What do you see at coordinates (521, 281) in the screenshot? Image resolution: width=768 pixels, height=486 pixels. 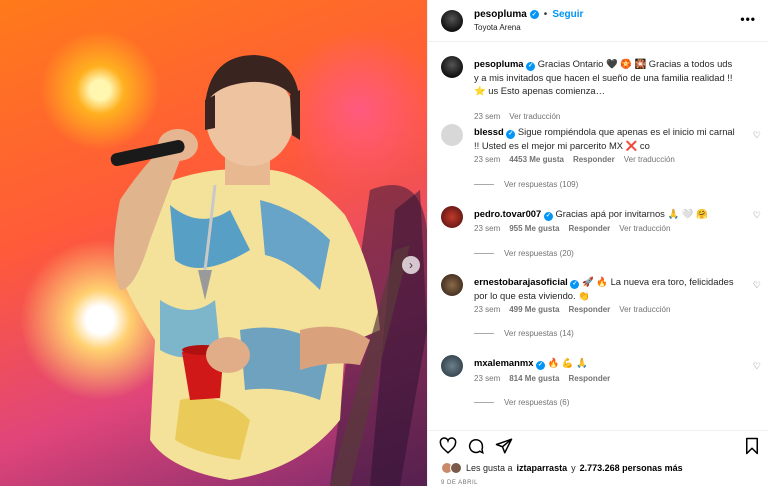 I see `comment-username: ernestobarajasoficial` at bounding box center [521, 281].